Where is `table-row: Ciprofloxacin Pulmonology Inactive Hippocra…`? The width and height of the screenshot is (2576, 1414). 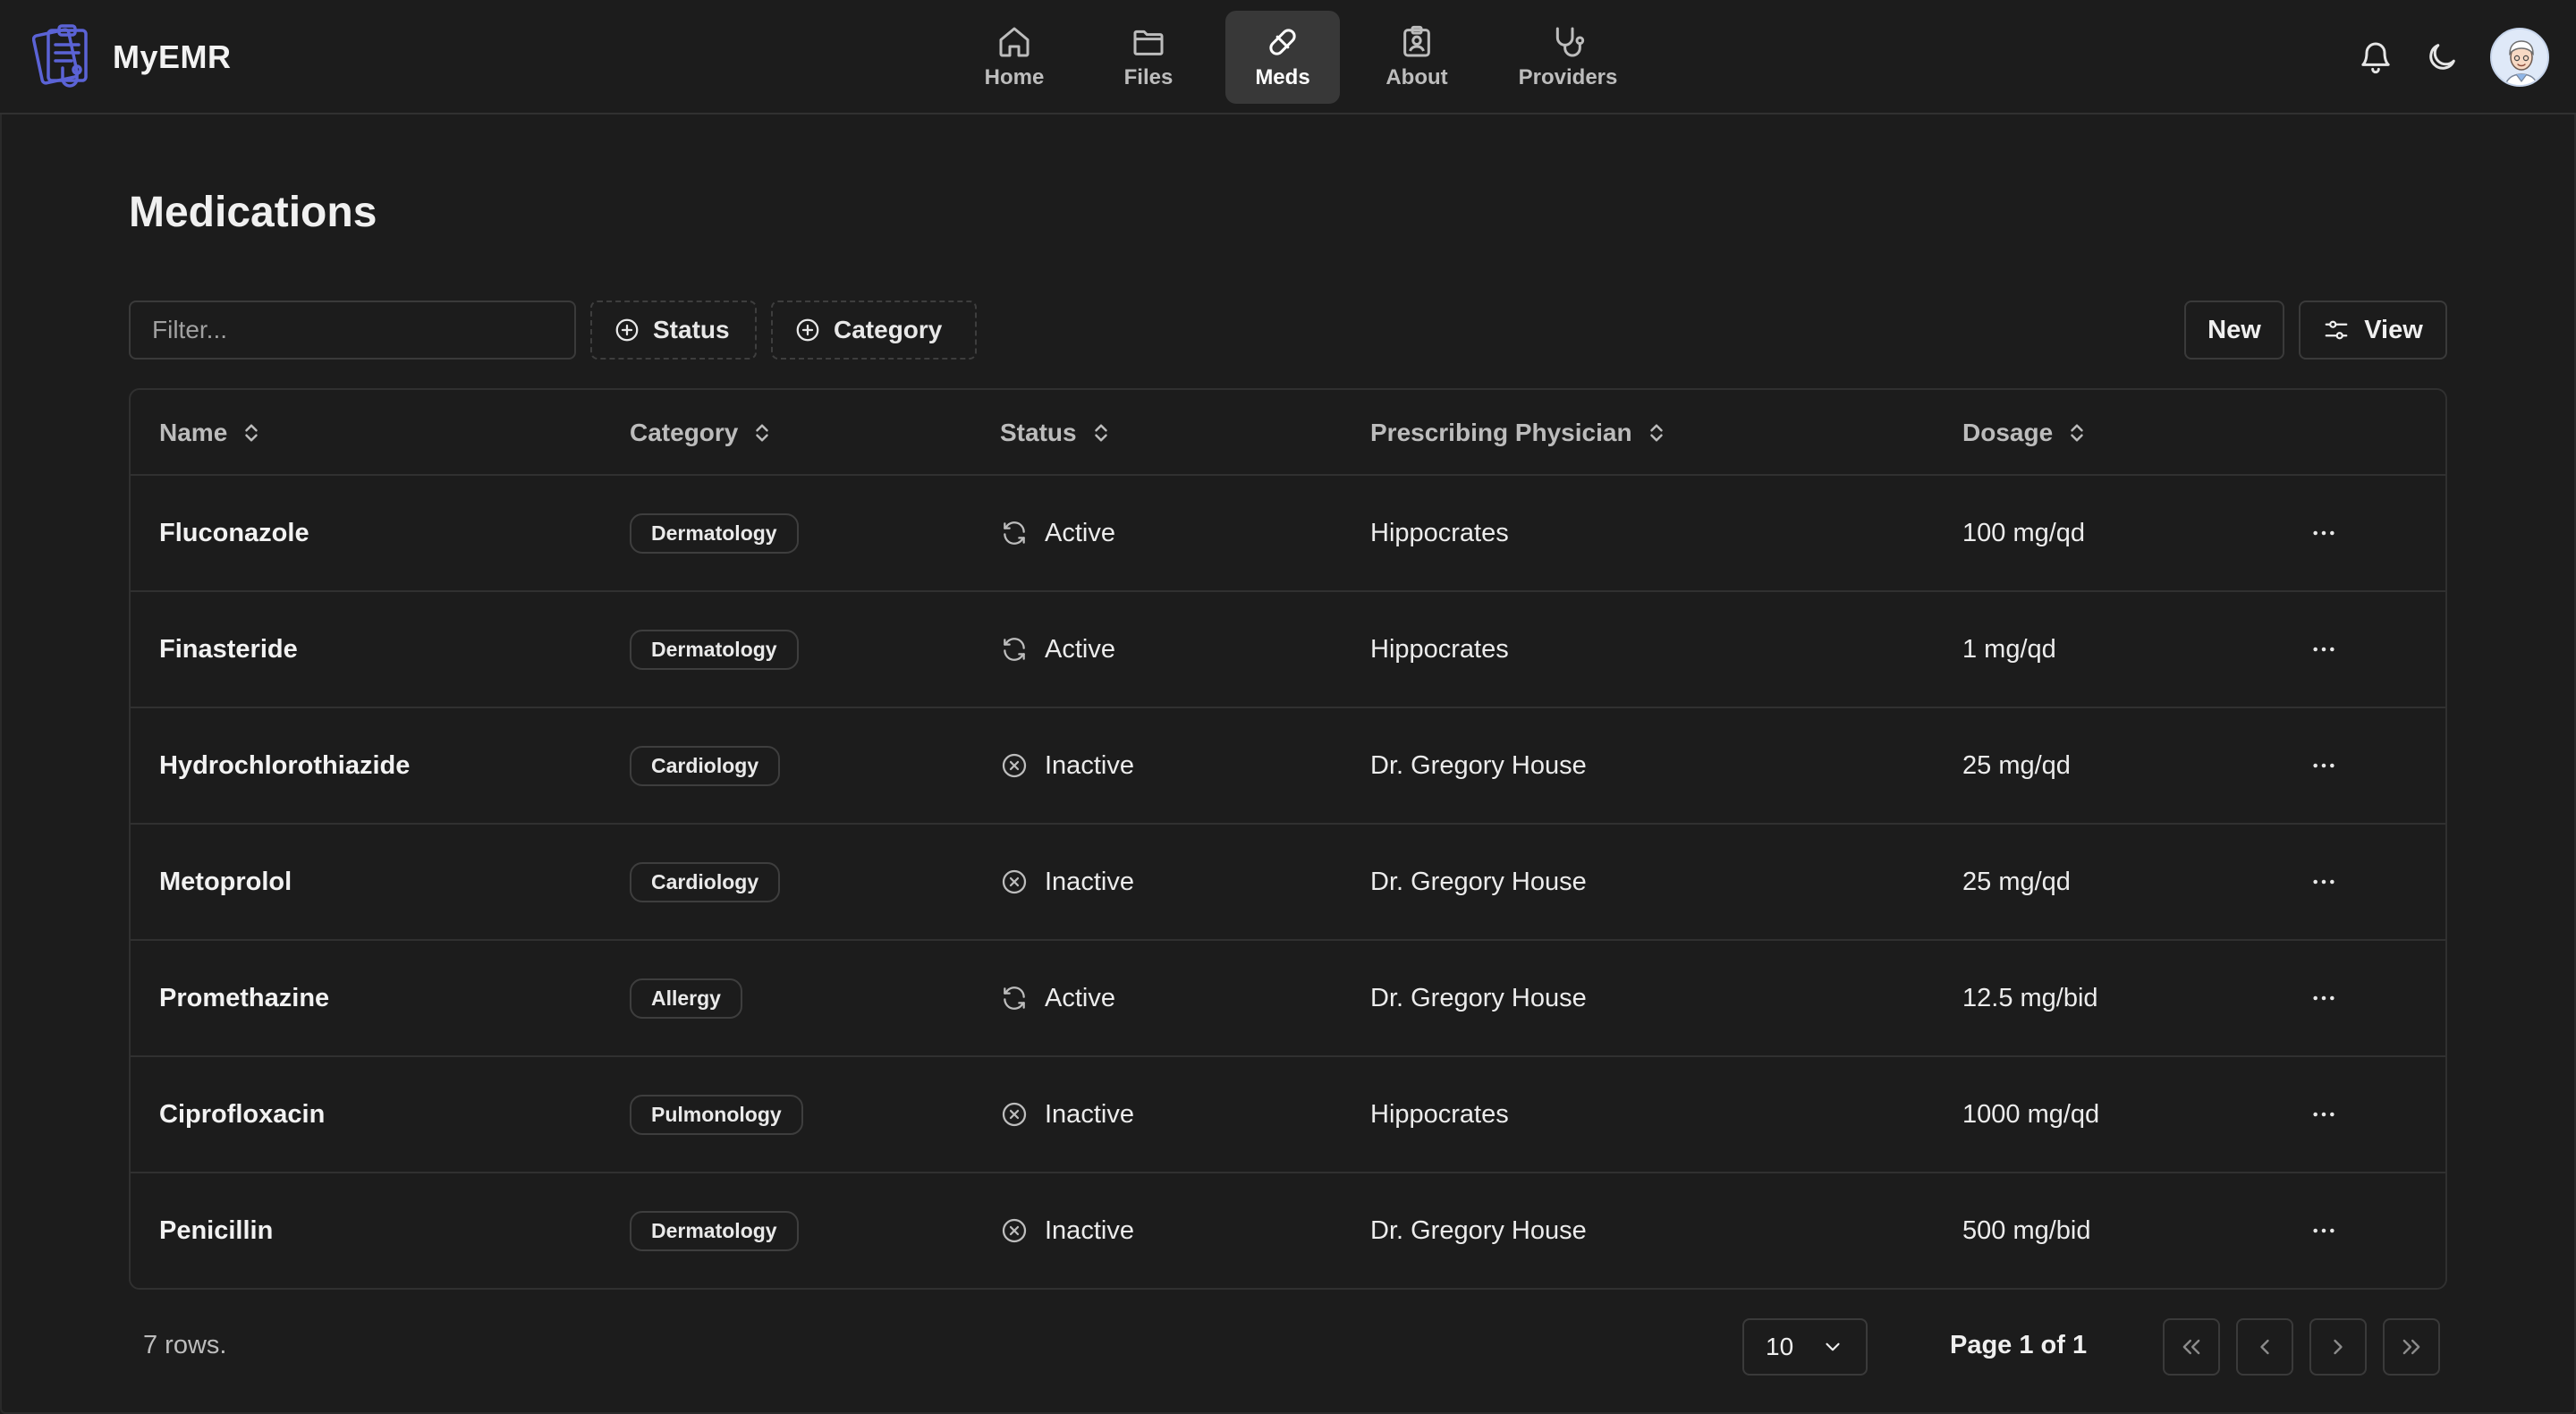 table-row: Ciprofloxacin Pulmonology Inactive Hippocra… is located at coordinates (1288, 1115).